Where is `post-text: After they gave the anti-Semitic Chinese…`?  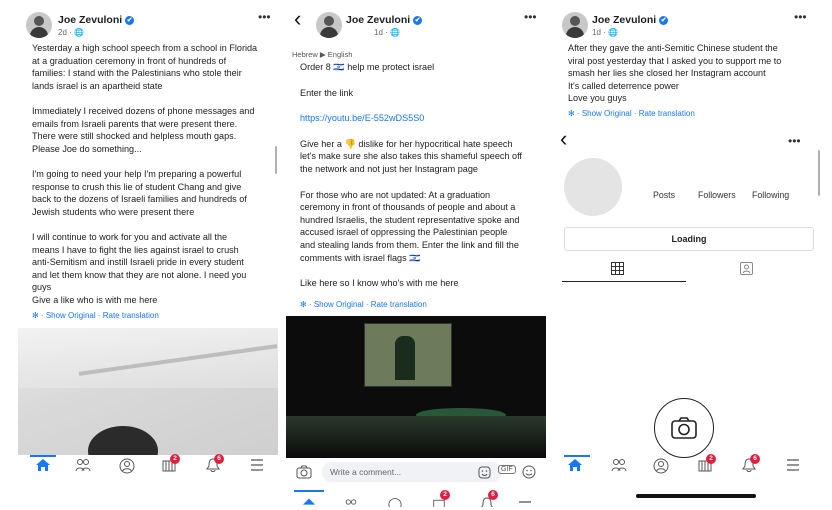 post-text: After they gave the anti-Semitic Chinese… is located at coordinates (693, 73).